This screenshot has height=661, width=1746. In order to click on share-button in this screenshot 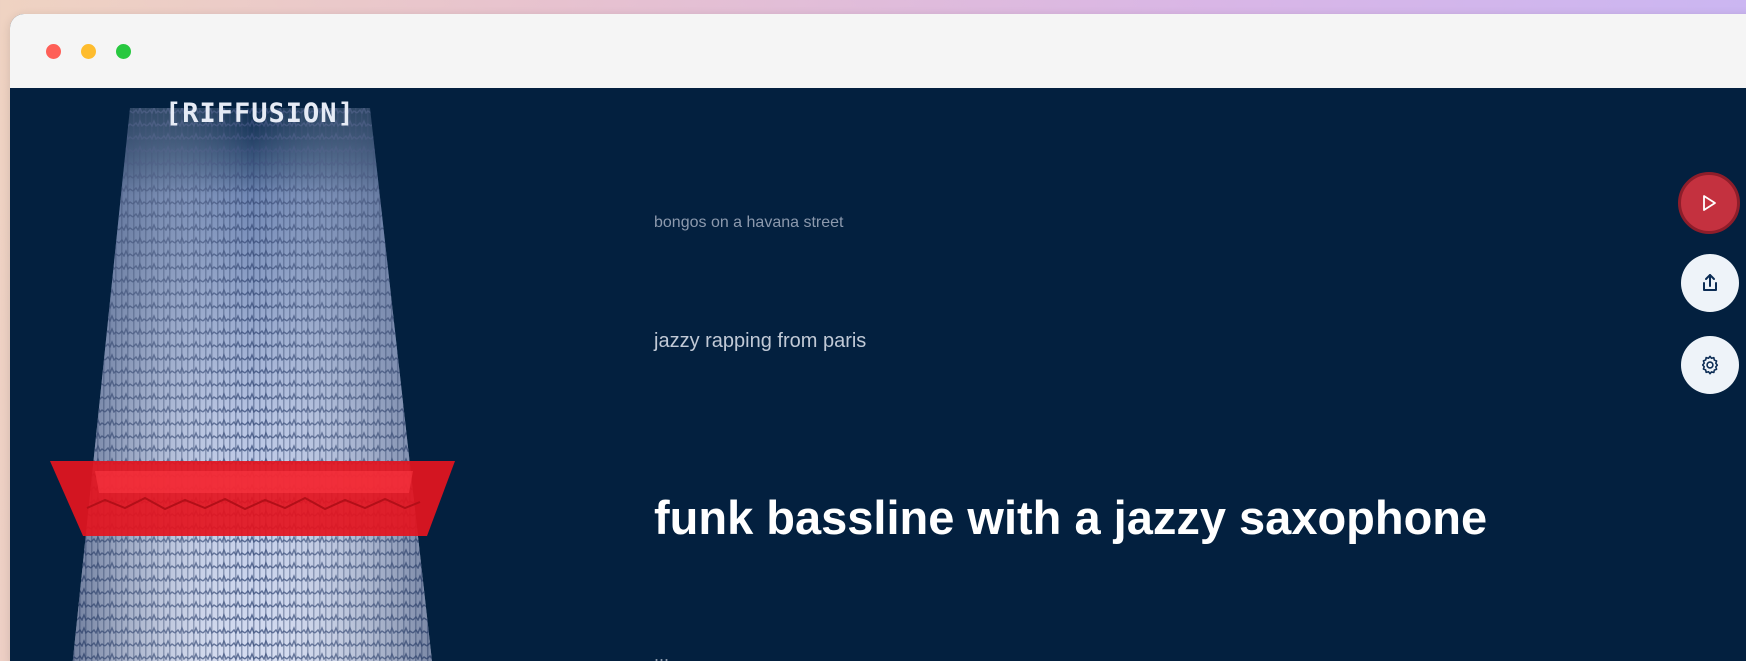, I will do `click(1710, 283)`.